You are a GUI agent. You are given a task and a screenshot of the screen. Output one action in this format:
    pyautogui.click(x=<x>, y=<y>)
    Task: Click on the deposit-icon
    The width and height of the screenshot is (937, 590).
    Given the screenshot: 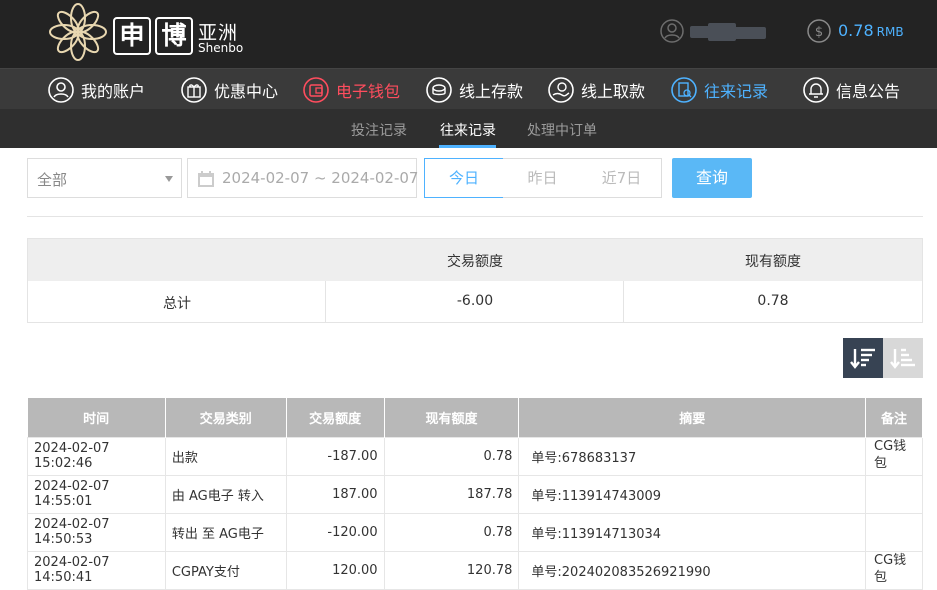 What is the action you would take?
    pyautogui.click(x=439, y=90)
    